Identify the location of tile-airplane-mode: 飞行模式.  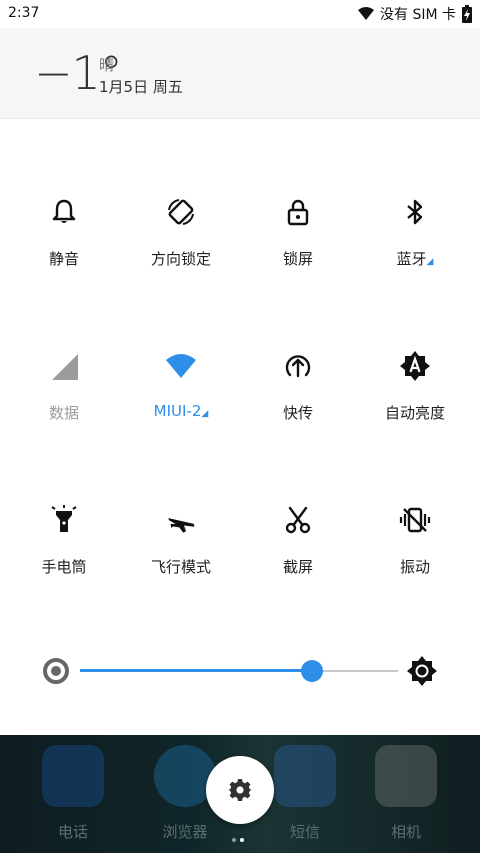
(181, 564).